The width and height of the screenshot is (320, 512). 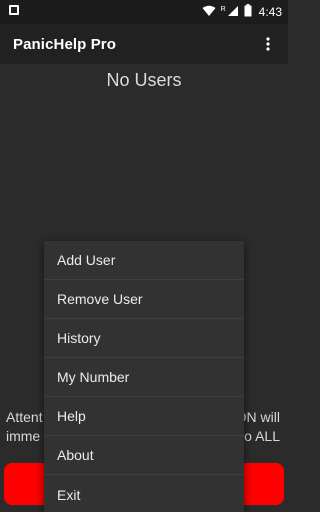 What do you see at coordinates (144, 455) in the screenshot?
I see `menu-item-about: About` at bounding box center [144, 455].